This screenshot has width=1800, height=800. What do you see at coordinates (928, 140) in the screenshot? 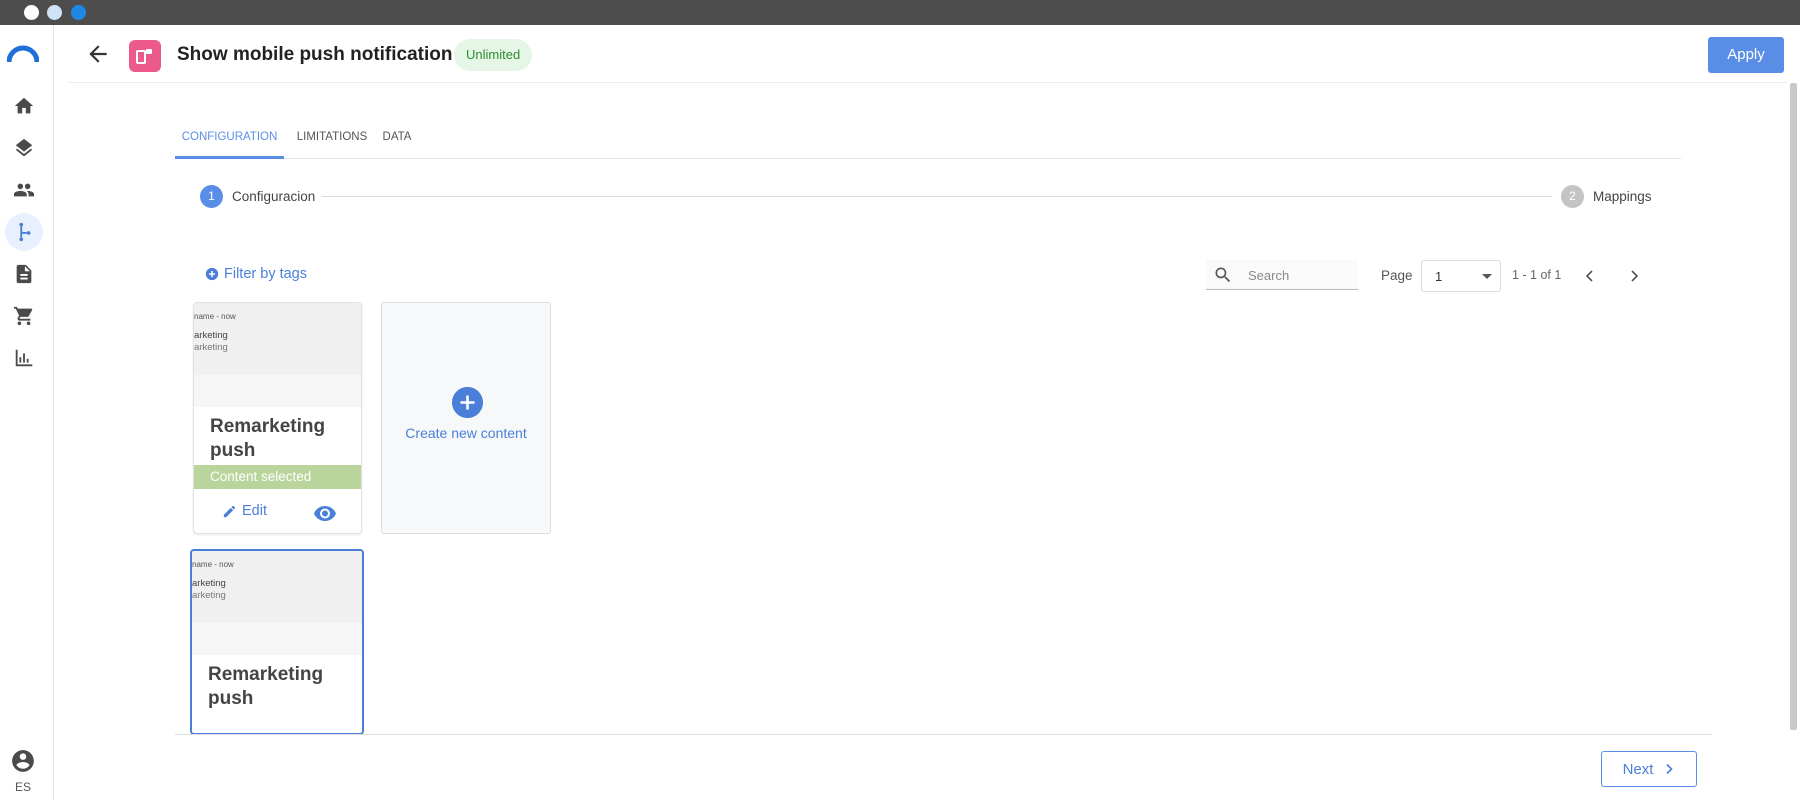
I see `tab-bar: CONFIGURATION LIMITATIONS DATA` at bounding box center [928, 140].